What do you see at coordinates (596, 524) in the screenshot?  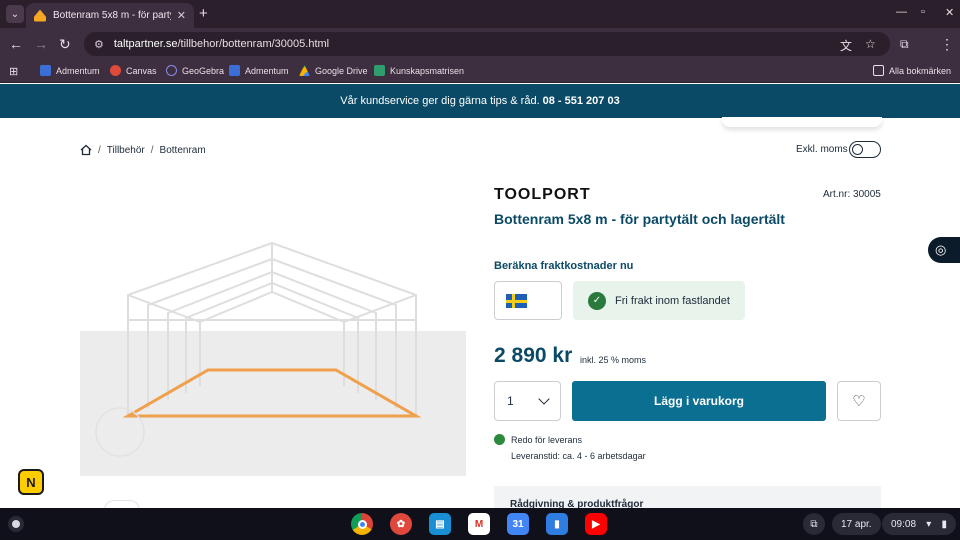 I see `youtube-app-icon: ▶` at bounding box center [596, 524].